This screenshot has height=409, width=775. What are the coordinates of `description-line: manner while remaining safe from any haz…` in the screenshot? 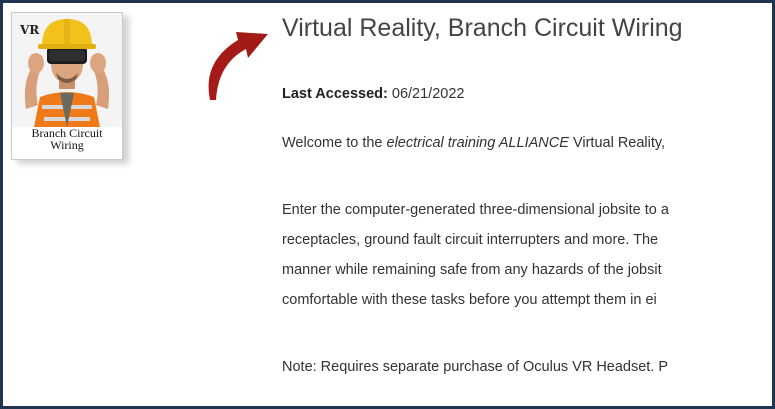 It's located at (472, 270).